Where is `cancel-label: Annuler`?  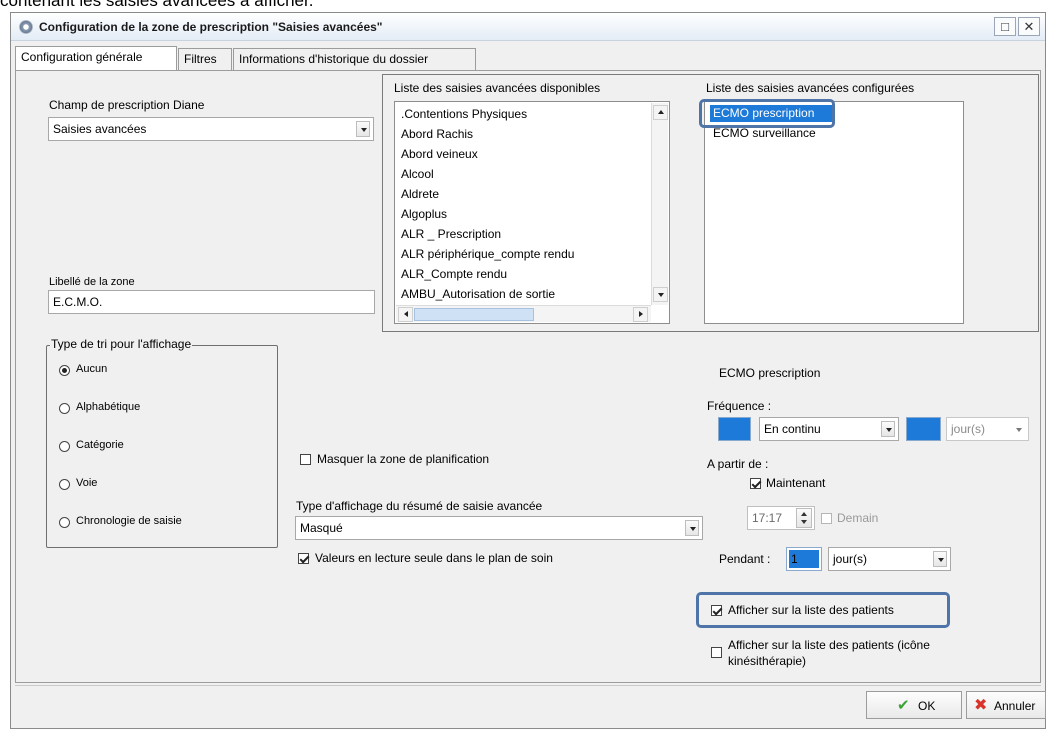 cancel-label: Annuler is located at coordinates (1015, 706).